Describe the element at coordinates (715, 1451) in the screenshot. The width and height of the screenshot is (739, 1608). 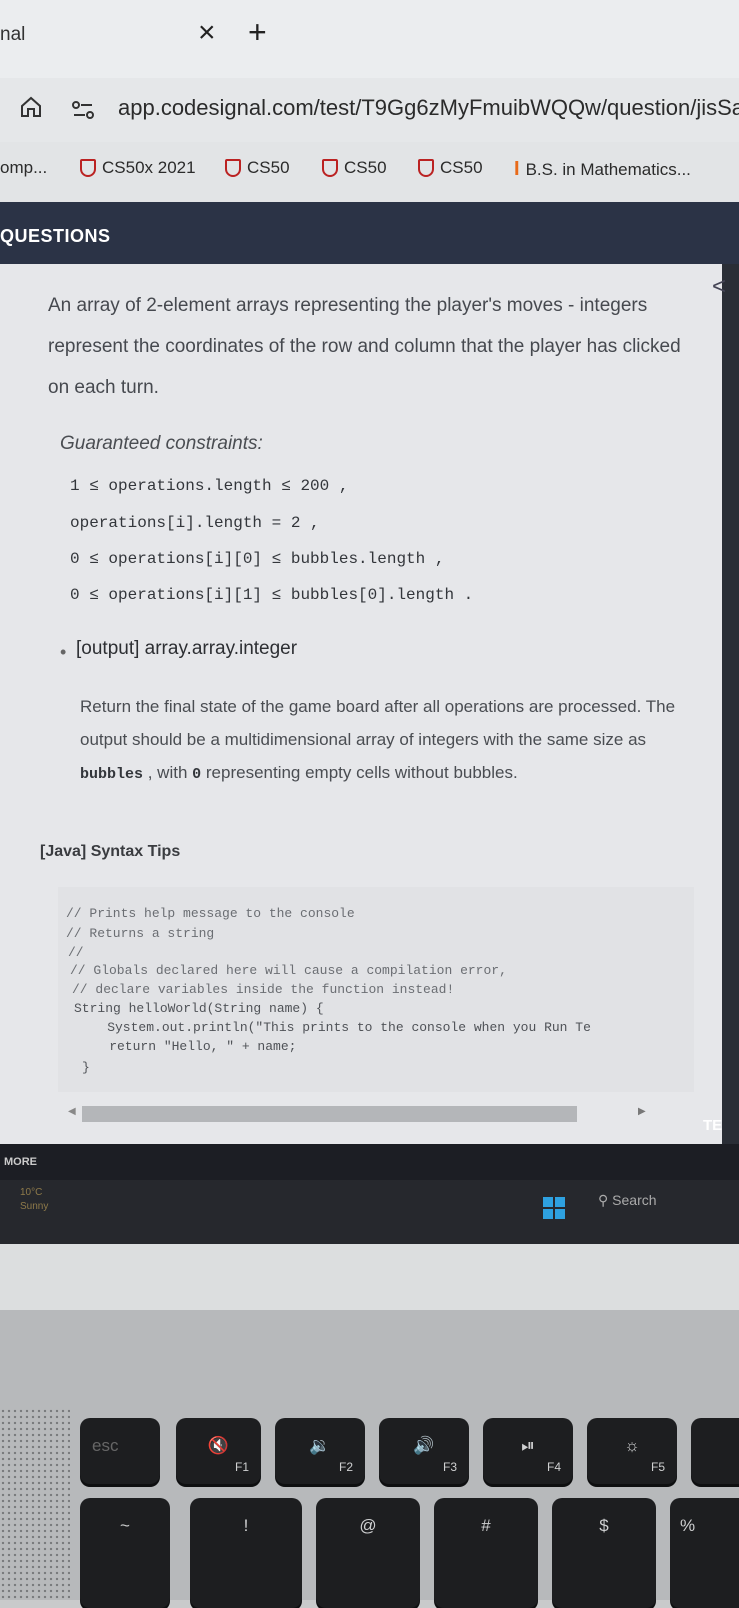
I see `key-f6` at that location.